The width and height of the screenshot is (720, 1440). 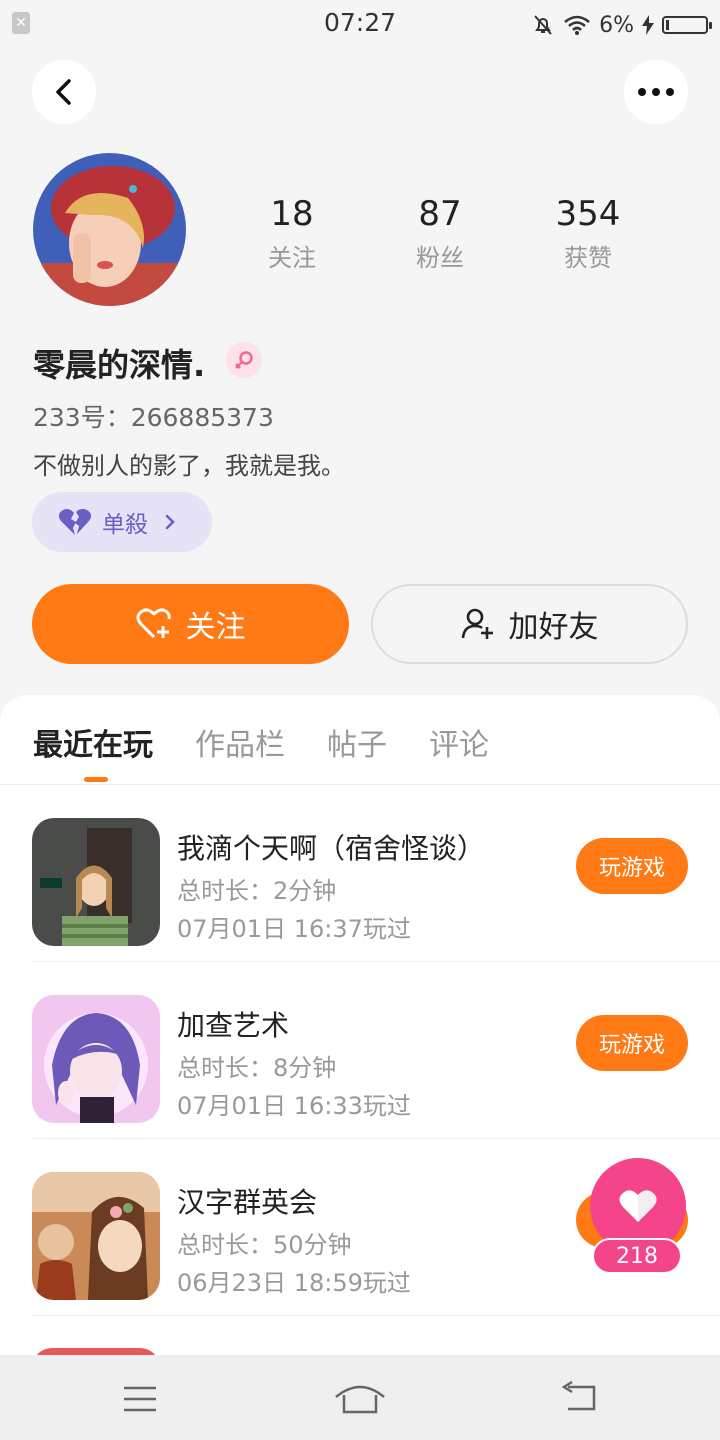 I want to click on system-nav-bar, so click(x=360, y=1397).